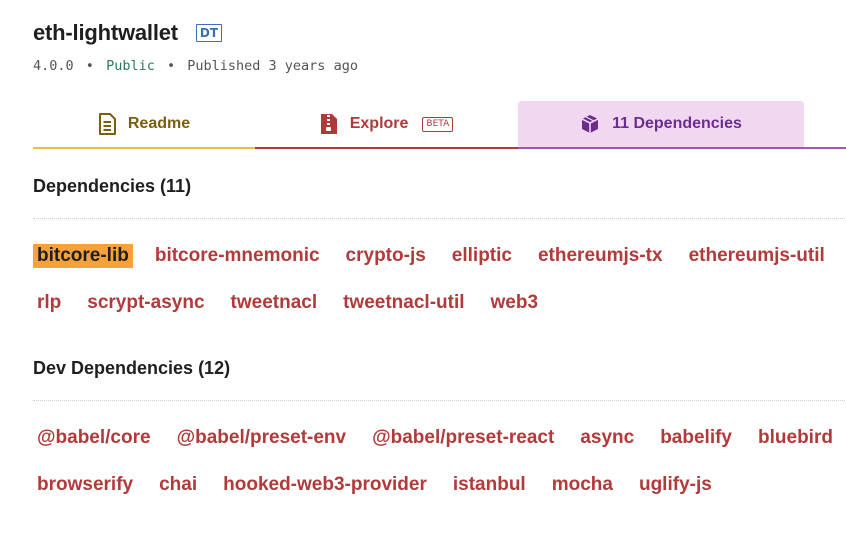 The image size is (846, 534). I want to click on dependency-link: tweetnacl-util, so click(403, 303).